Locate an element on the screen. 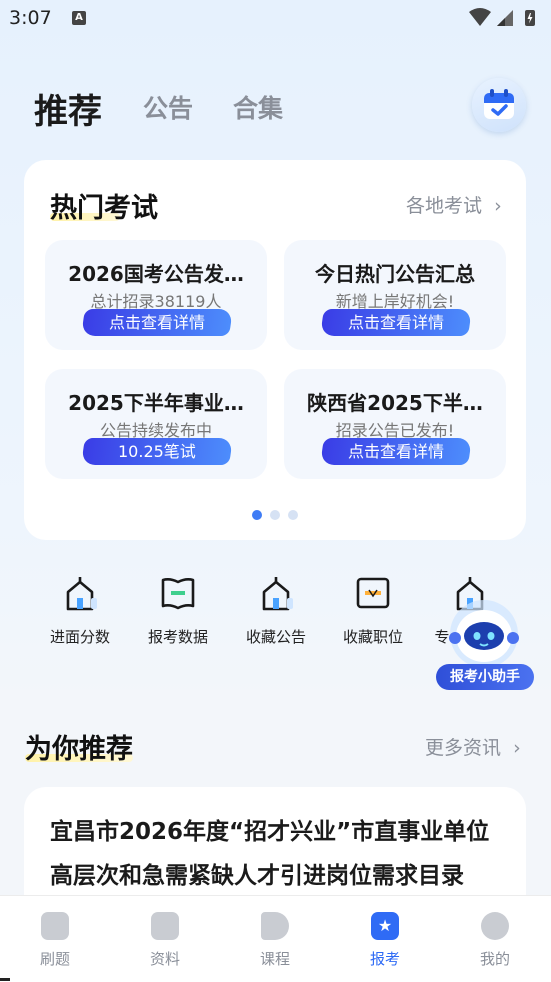 The image size is (551, 982). article-title: 宜昌市2026年度“招才兴业”市直事业单位高层次和急需紧缺人才引进岗位需求目录 is located at coordinates (280, 854).